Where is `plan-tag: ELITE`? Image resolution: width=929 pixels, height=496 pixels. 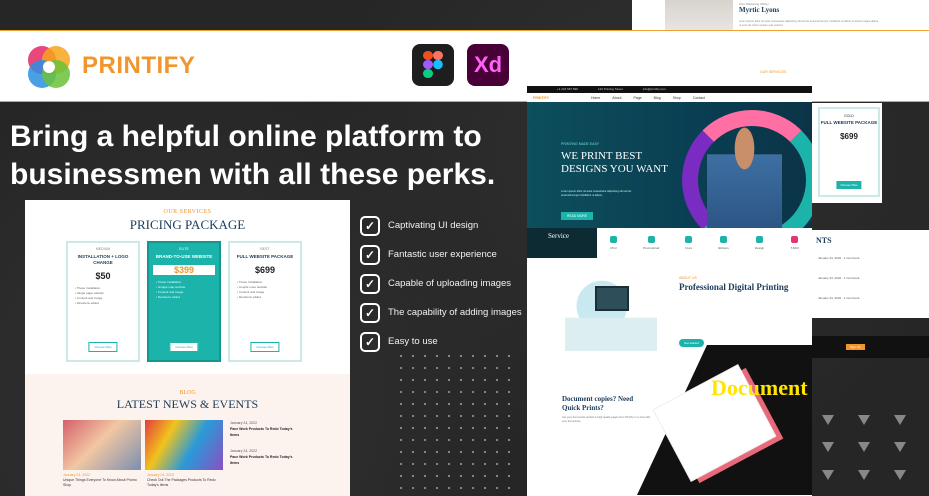 plan-tag: ELITE is located at coordinates (184, 249).